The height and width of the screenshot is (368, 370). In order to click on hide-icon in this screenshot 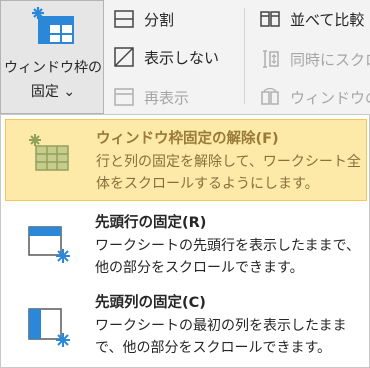, I will do `click(124, 57)`.